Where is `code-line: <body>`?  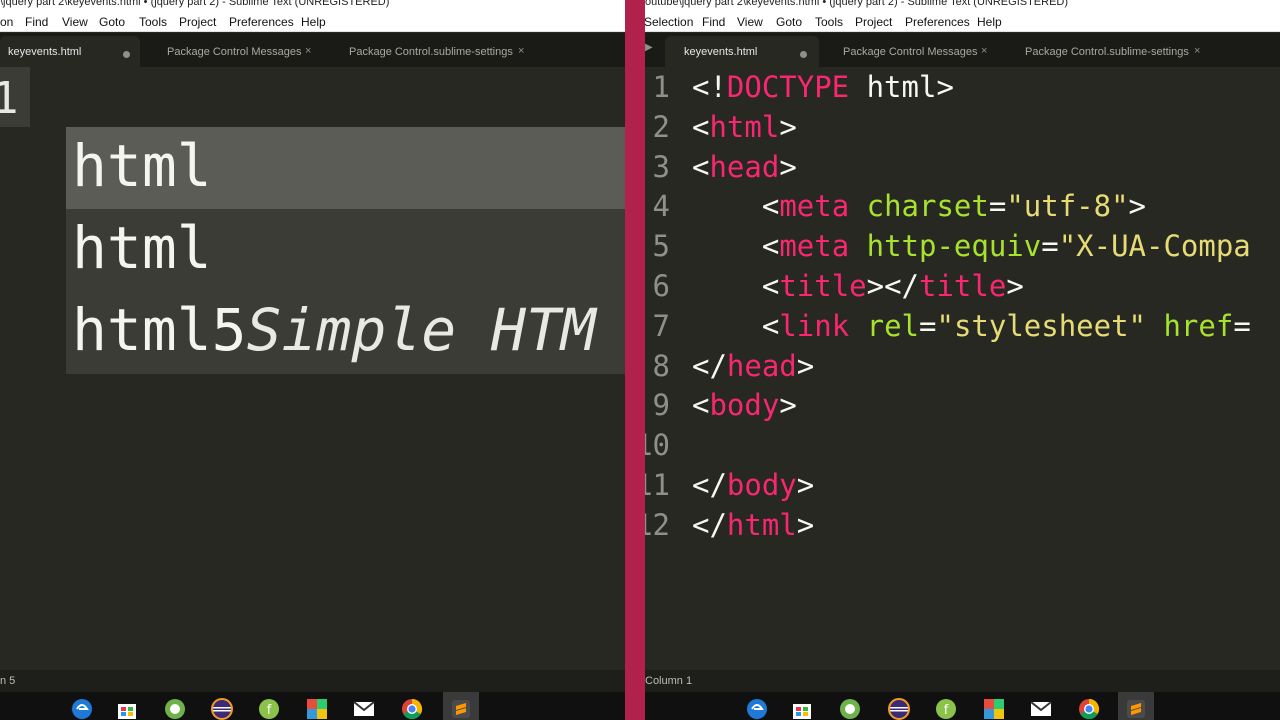 code-line: <body> is located at coordinates (744, 405).